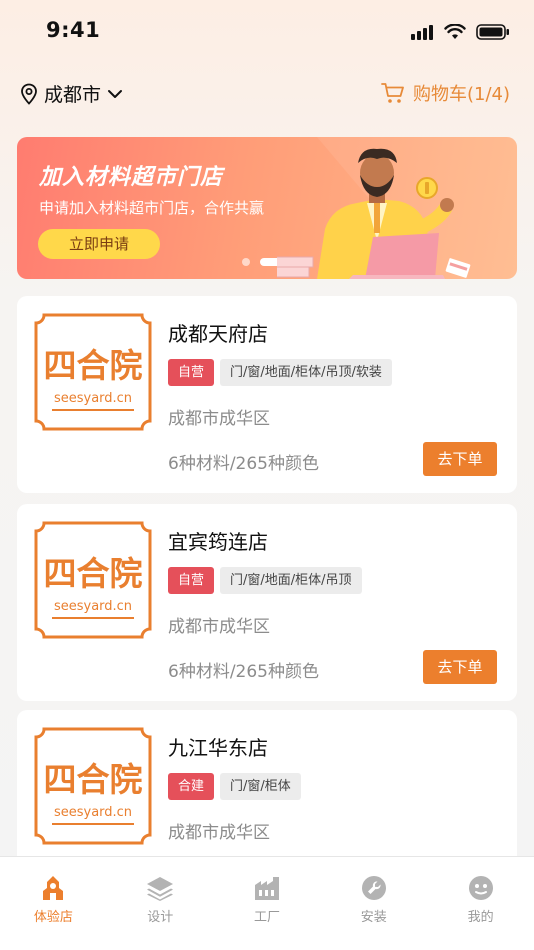 The width and height of the screenshot is (534, 950). What do you see at coordinates (53, 888) in the screenshot?
I see `store-icon` at bounding box center [53, 888].